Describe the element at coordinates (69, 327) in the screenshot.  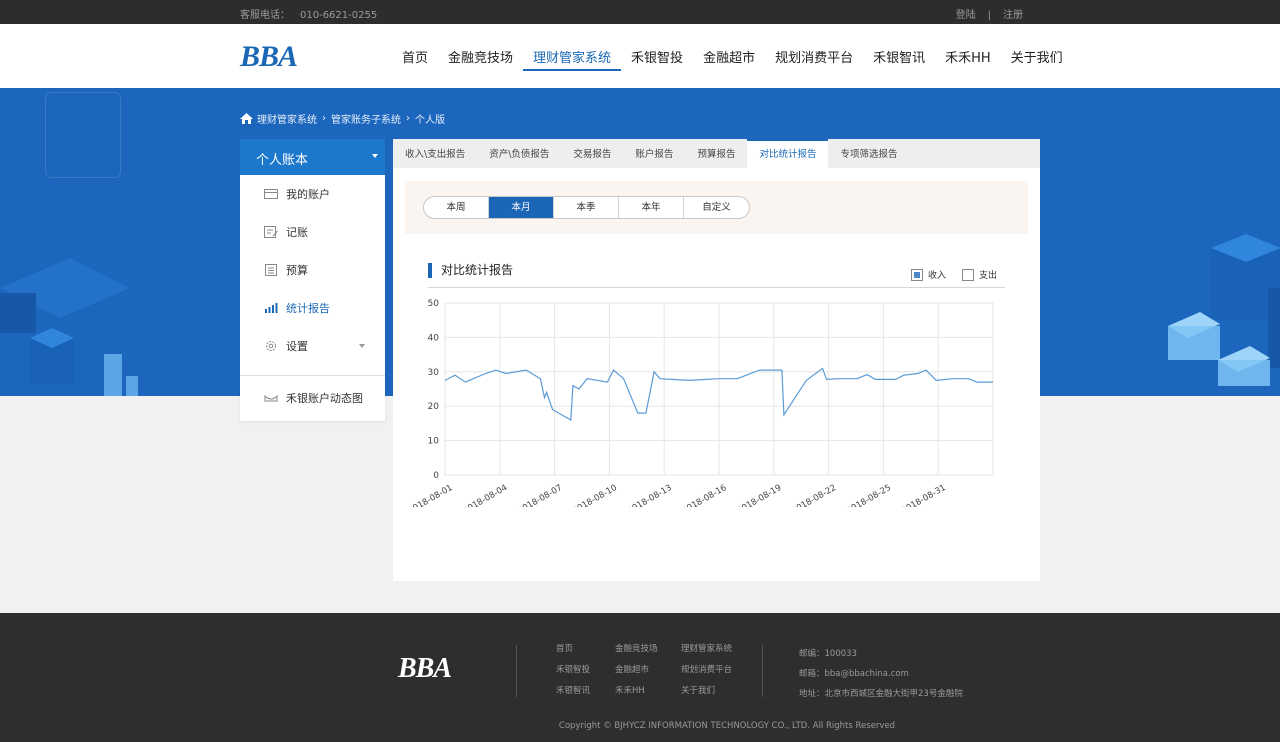
I see `banner-cubes-left-illustration` at that location.